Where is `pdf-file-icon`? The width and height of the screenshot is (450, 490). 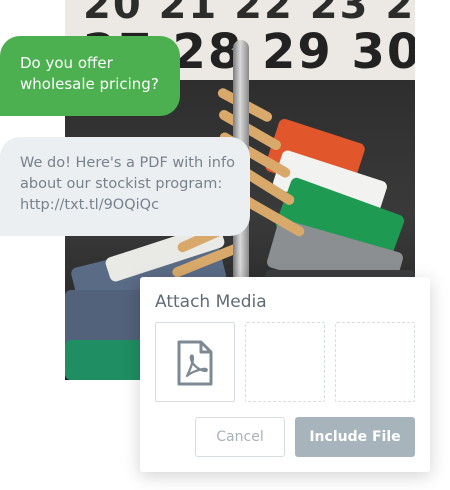
pdf-file-icon is located at coordinates (195, 363).